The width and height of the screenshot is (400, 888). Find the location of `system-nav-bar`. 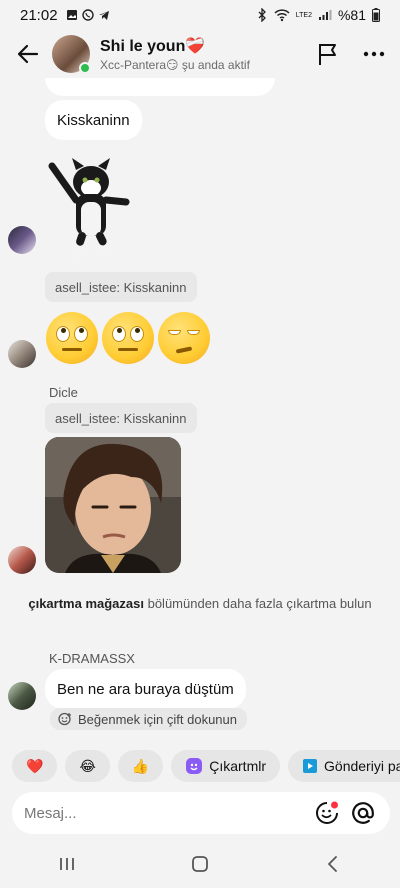

system-nav-bar is located at coordinates (200, 864).